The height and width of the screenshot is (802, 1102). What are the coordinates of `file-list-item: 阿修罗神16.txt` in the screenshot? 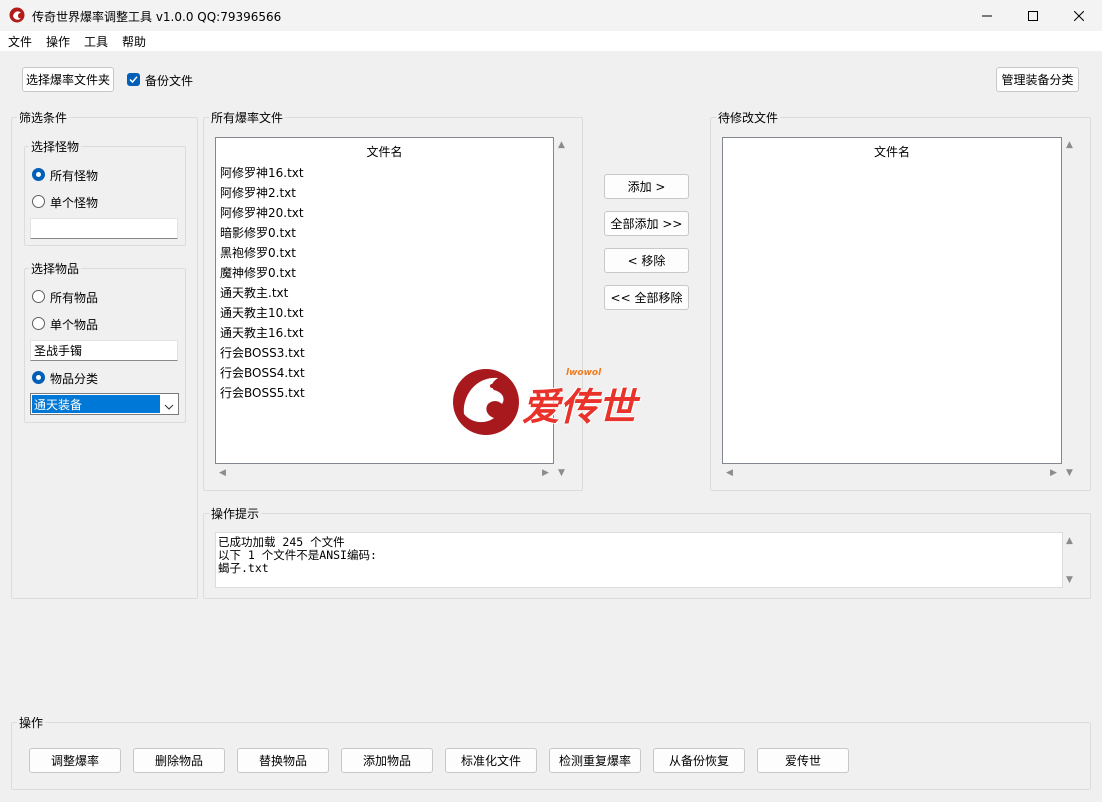 It's located at (262, 172).